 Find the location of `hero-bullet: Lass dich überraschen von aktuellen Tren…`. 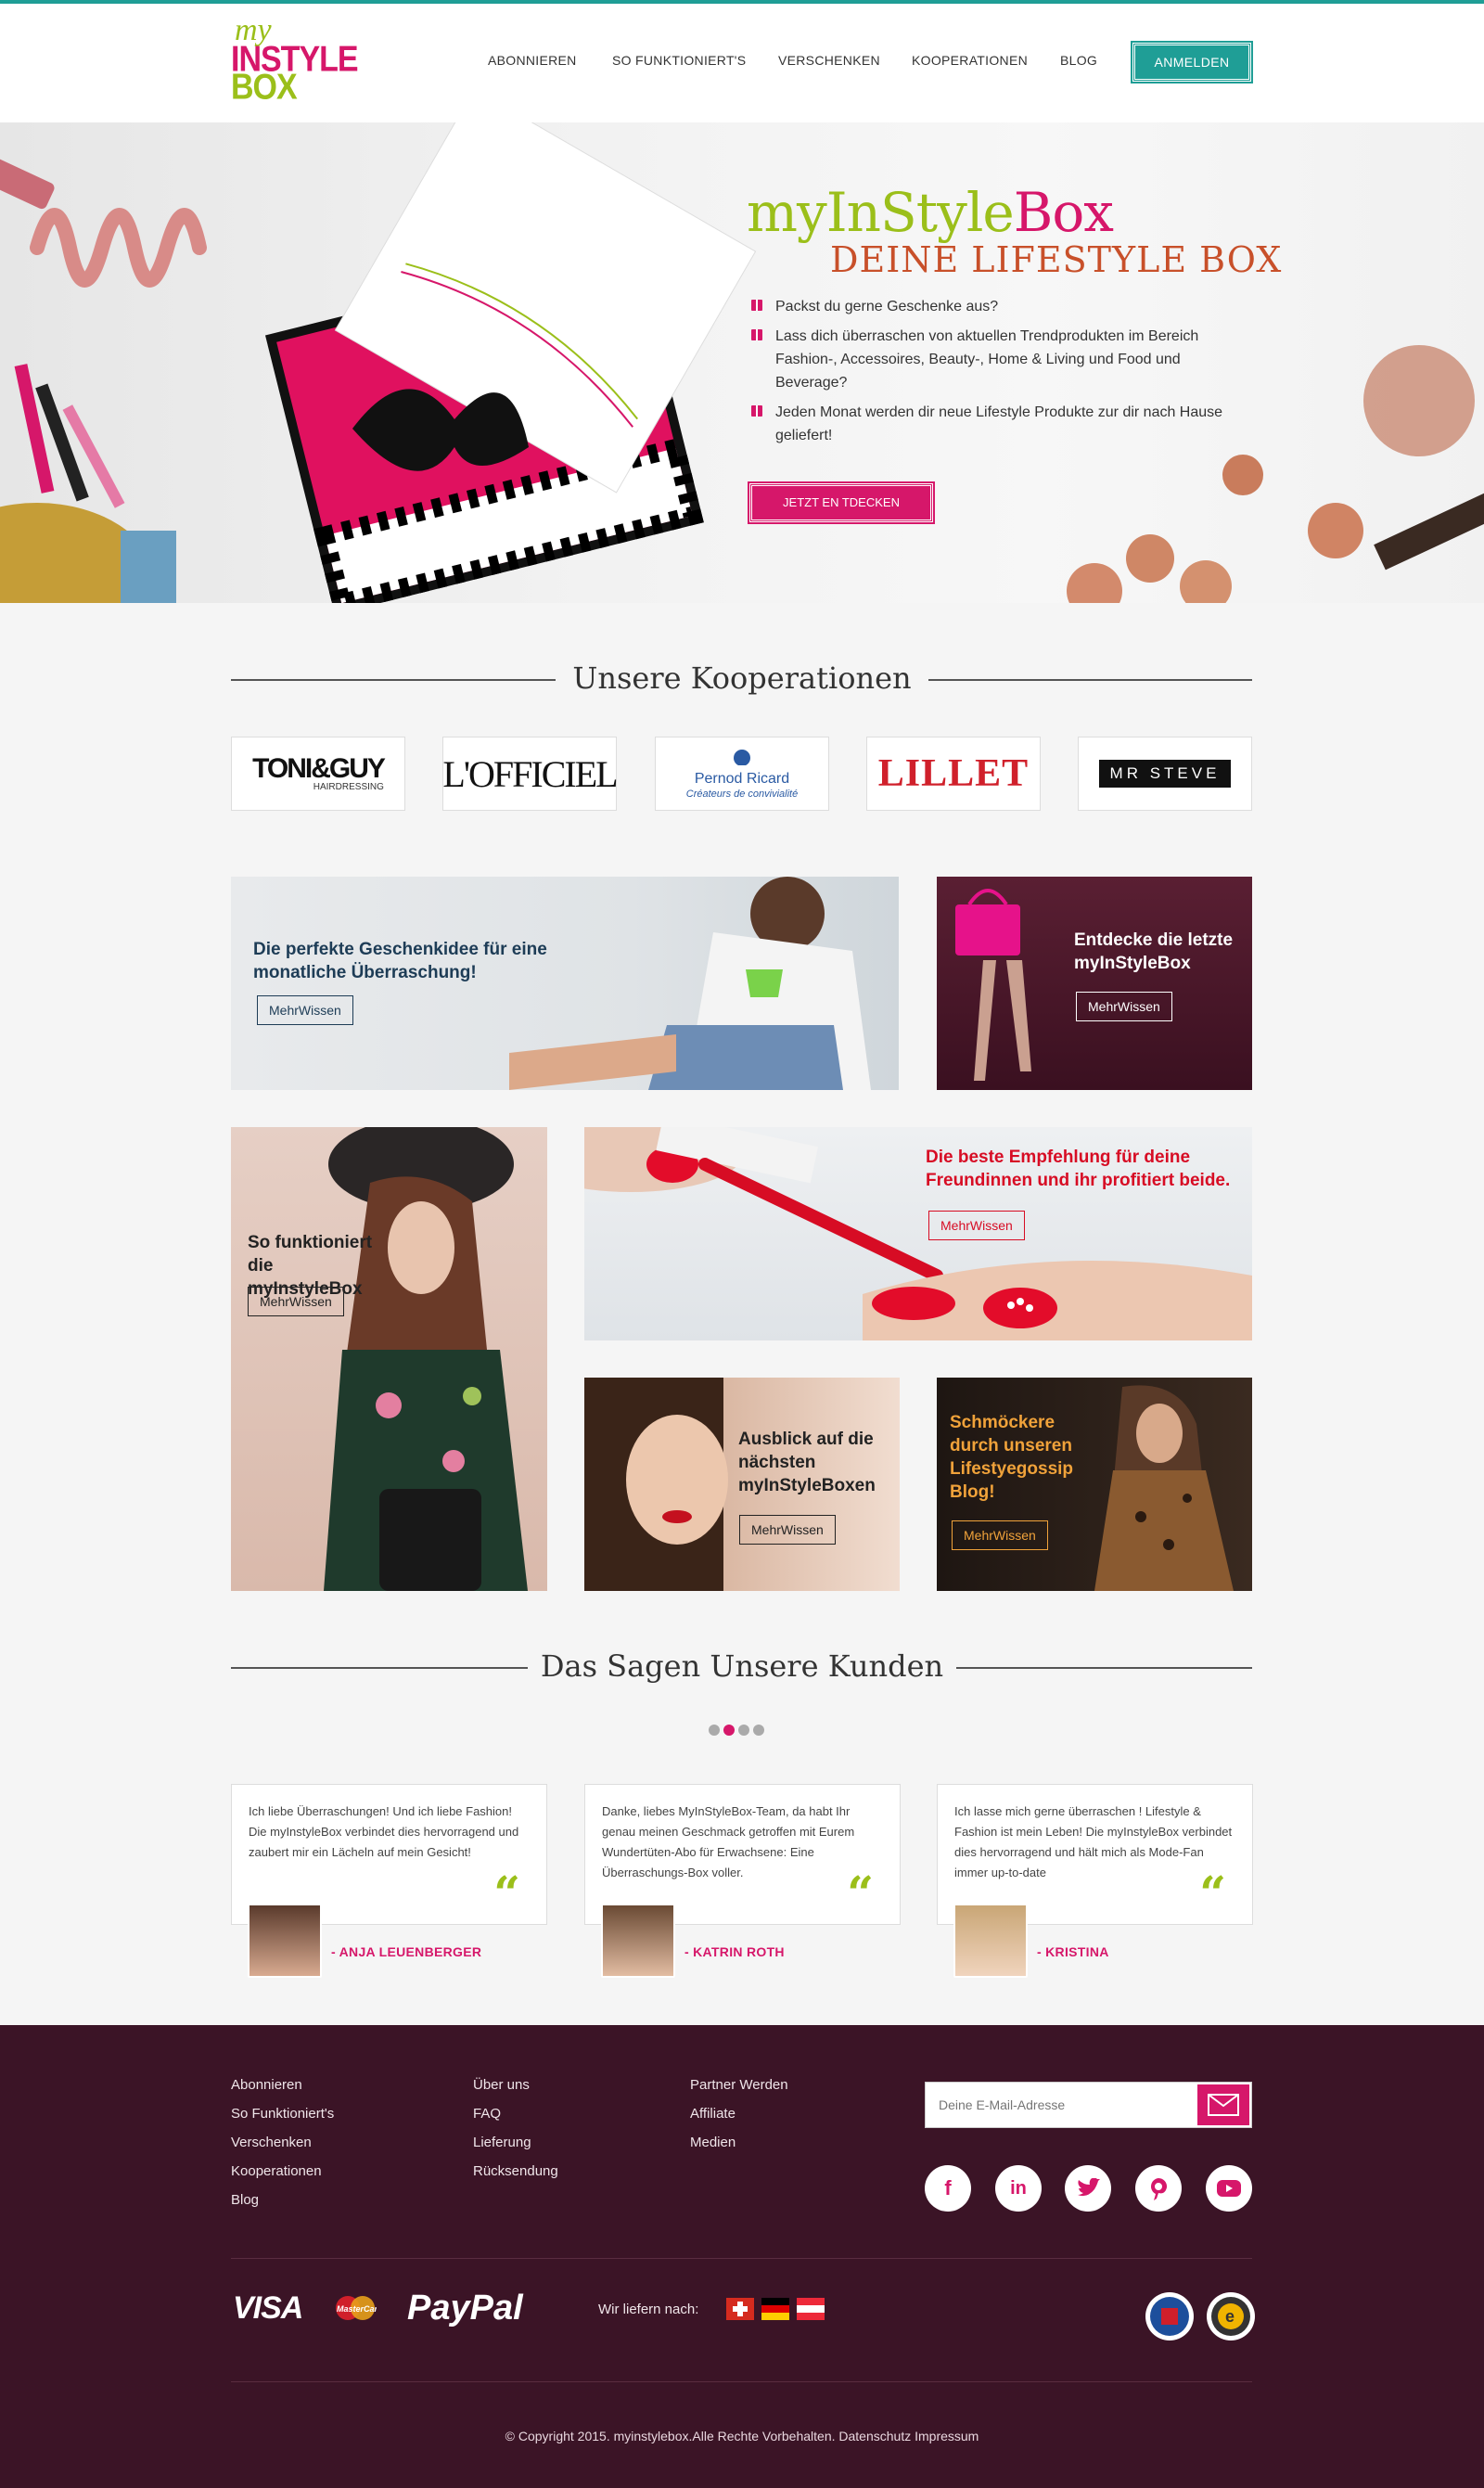

hero-bullet: Lass dich überraschen von aktuellen Tren… is located at coordinates (995, 360).